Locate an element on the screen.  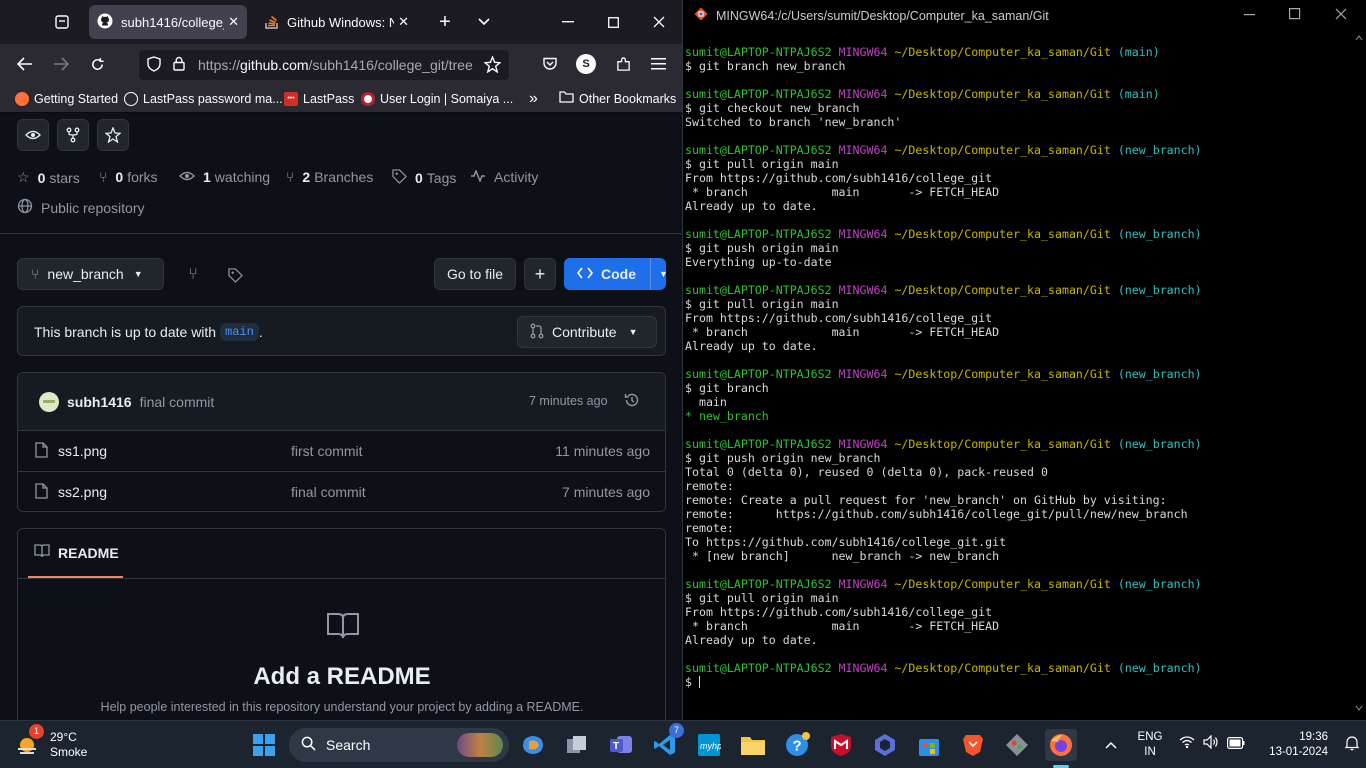
watching-link: 1 watching is located at coordinates (224, 177).